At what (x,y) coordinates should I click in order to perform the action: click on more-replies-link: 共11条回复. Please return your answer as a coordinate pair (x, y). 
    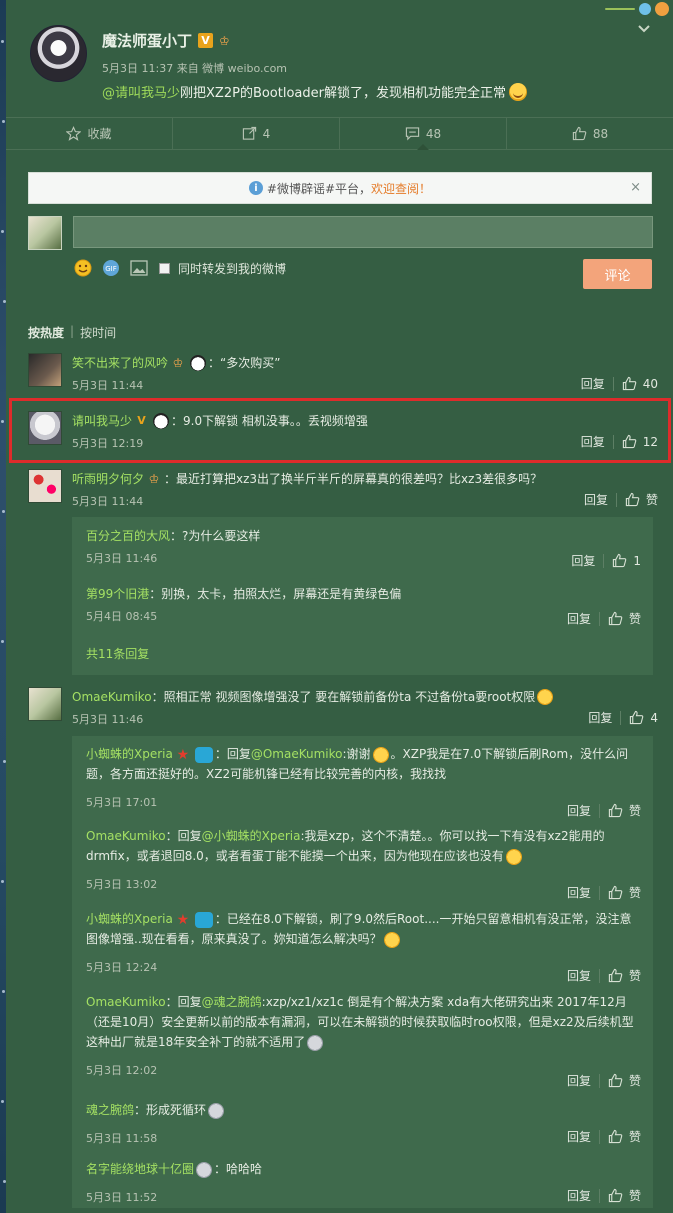
    Looking at the image, I should click on (117, 653).